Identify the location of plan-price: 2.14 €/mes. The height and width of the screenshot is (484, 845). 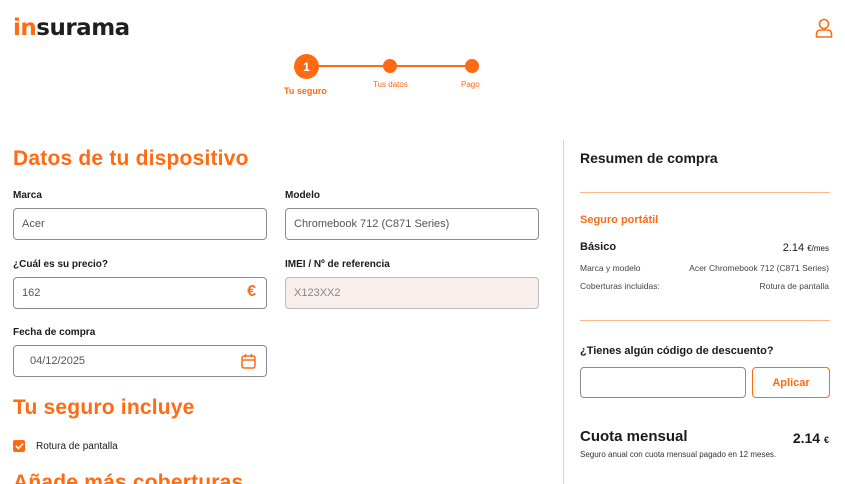
(806, 248).